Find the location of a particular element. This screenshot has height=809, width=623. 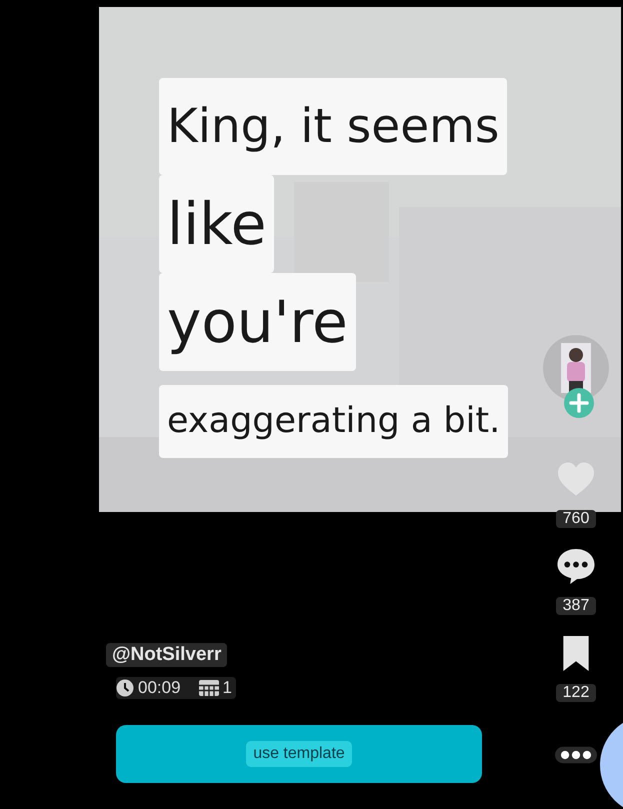

count-label: 122 is located at coordinates (576, 693).